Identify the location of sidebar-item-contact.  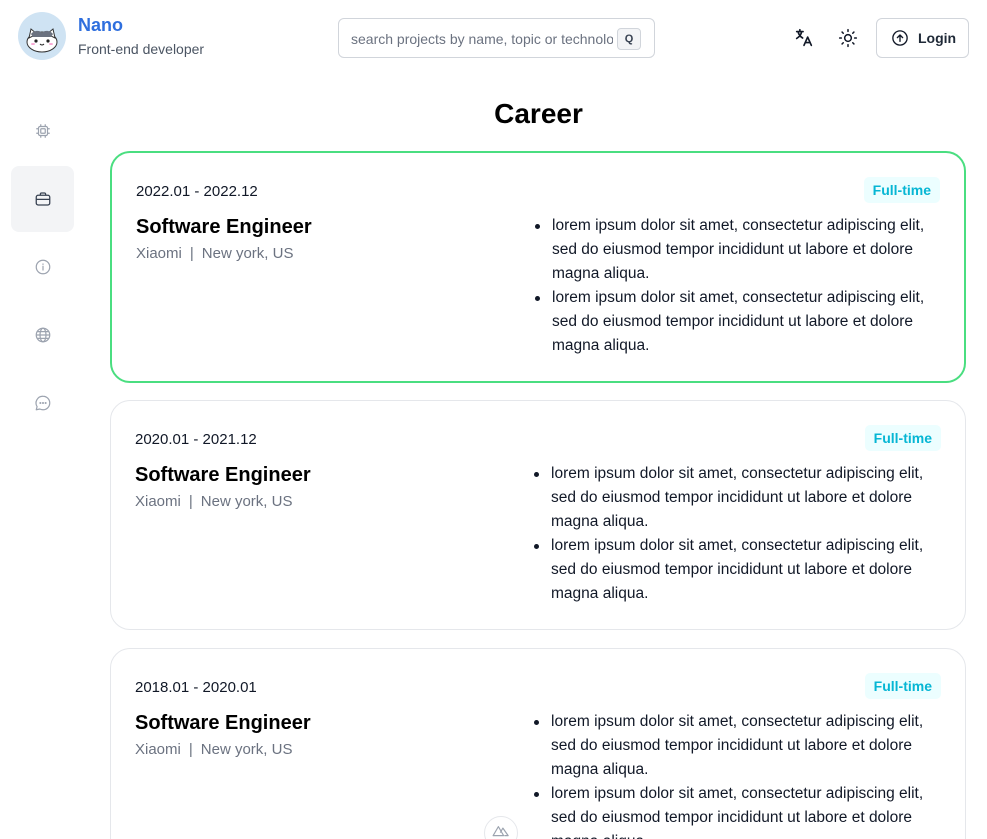
(42, 403).